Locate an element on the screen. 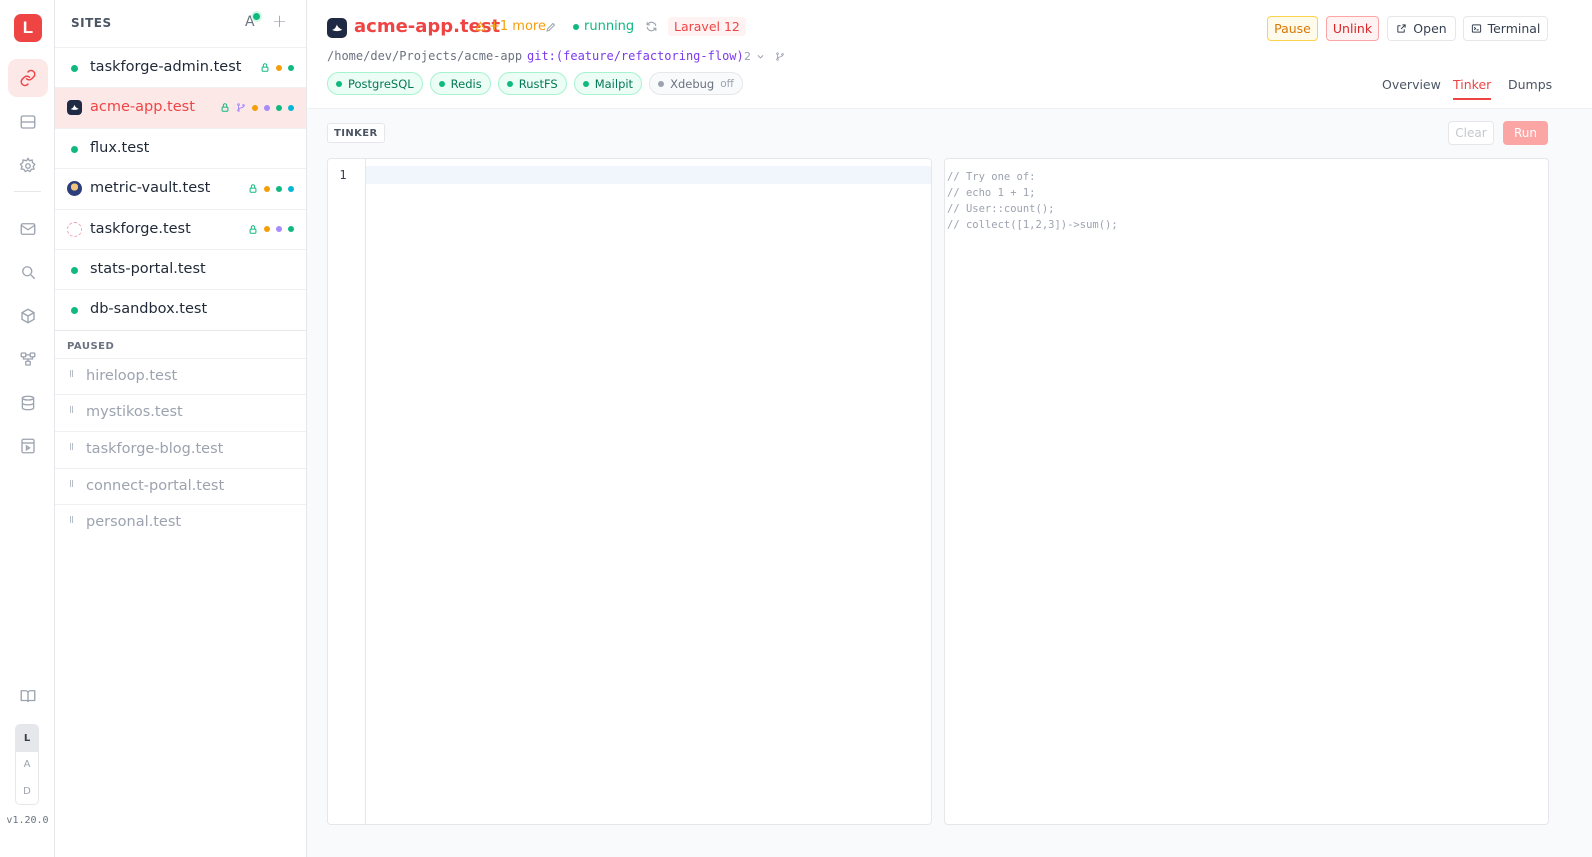 The width and height of the screenshot is (1592, 857). service-chip: Redis is located at coordinates (460, 83).